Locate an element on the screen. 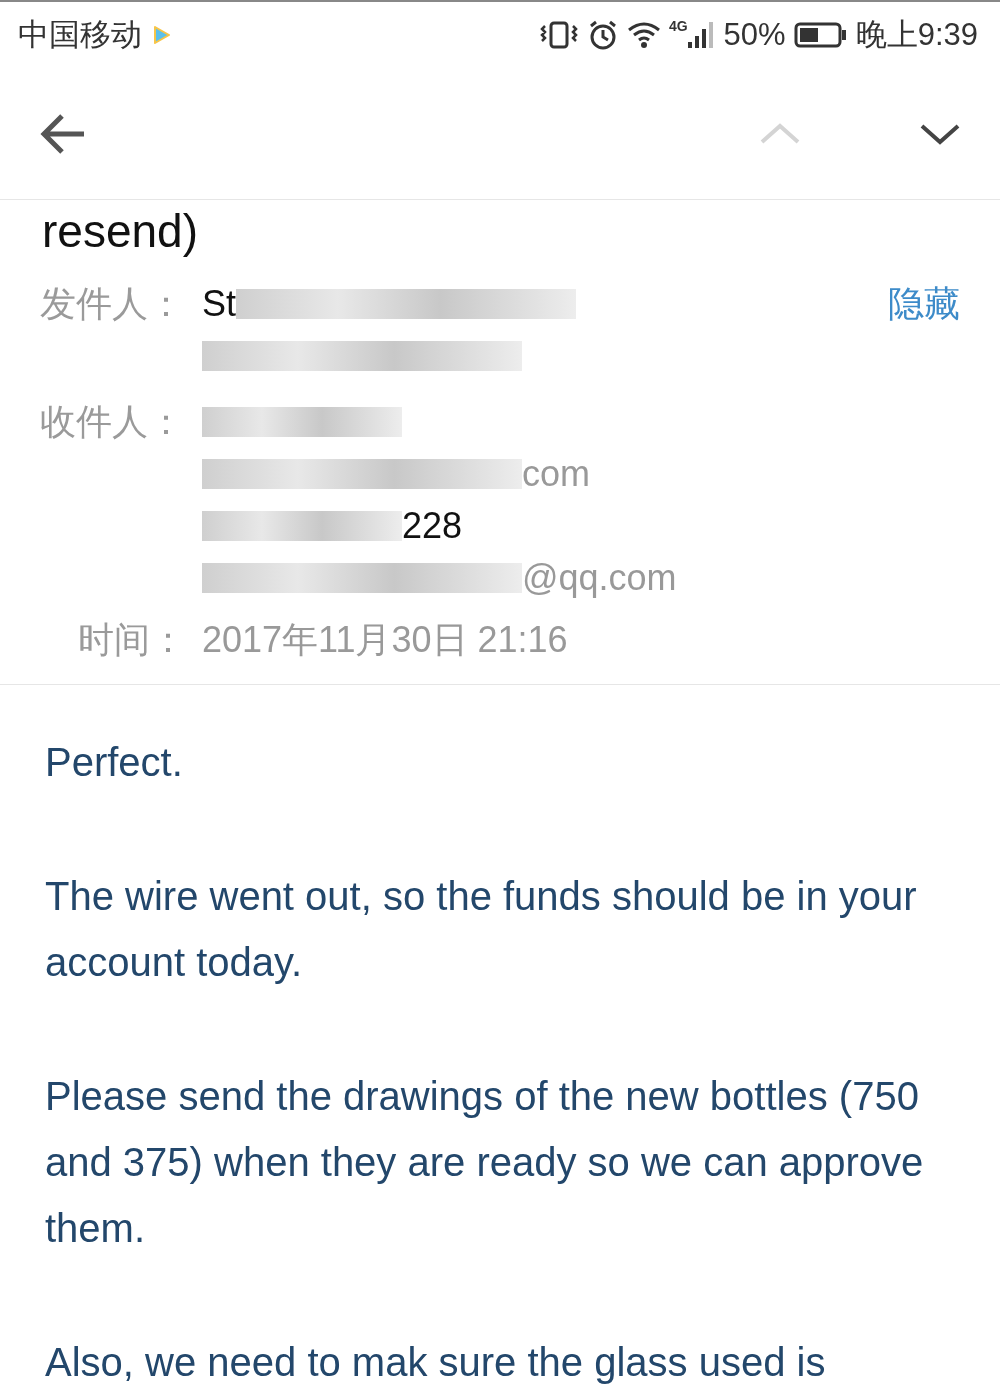 The image size is (1000, 1398). vibrate-icon is located at coordinates (558, 35).